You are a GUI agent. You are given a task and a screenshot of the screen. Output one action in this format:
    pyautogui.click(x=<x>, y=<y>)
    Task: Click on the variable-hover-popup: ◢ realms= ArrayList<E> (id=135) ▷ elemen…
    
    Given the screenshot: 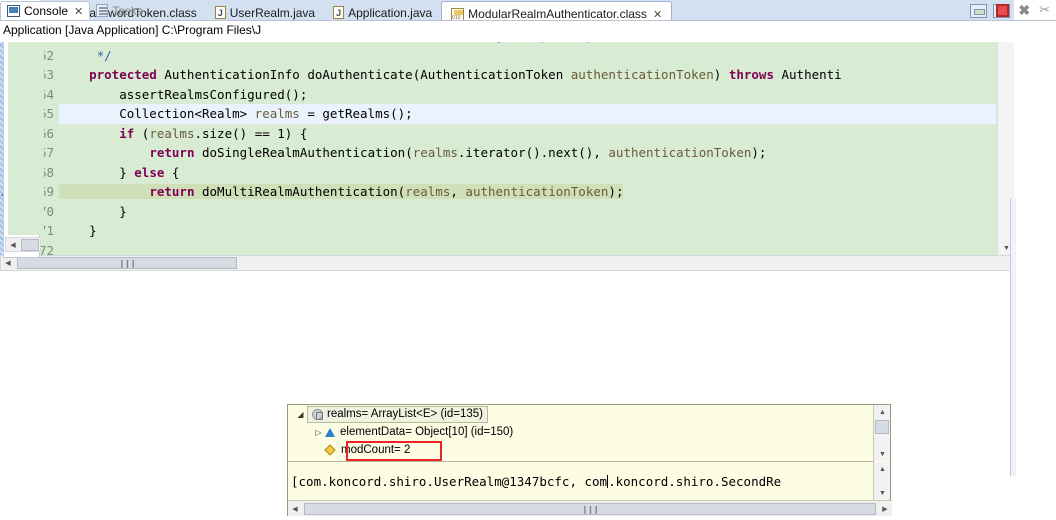 What is the action you would take?
    pyautogui.click(x=589, y=460)
    